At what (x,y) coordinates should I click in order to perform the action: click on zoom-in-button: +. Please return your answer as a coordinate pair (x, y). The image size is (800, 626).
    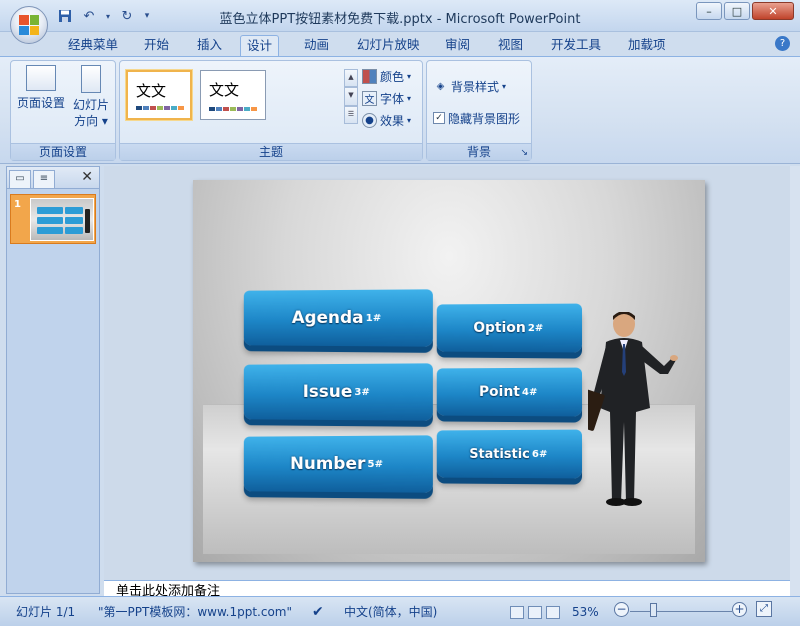
    Looking at the image, I should click on (739, 609).